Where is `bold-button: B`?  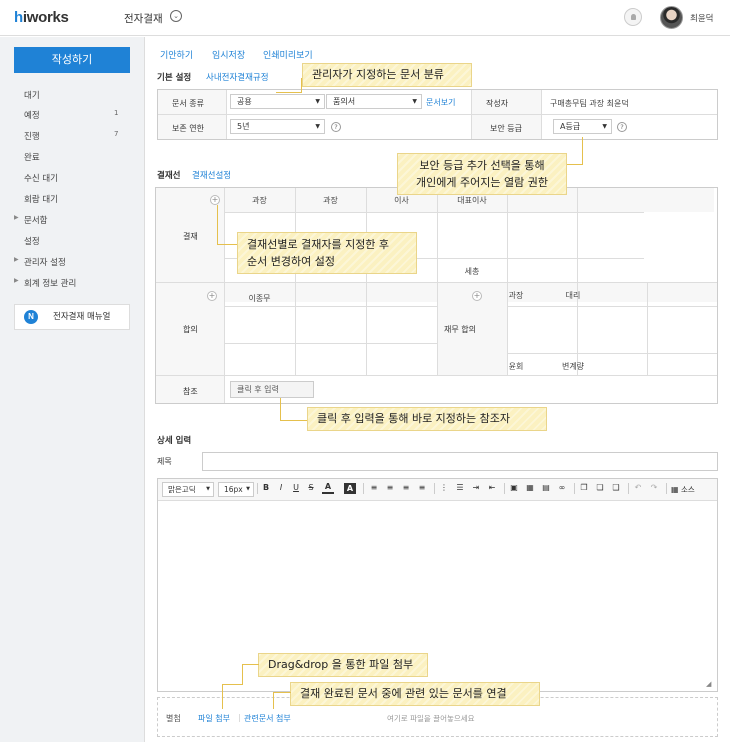
bold-button: B is located at coordinates (266, 488).